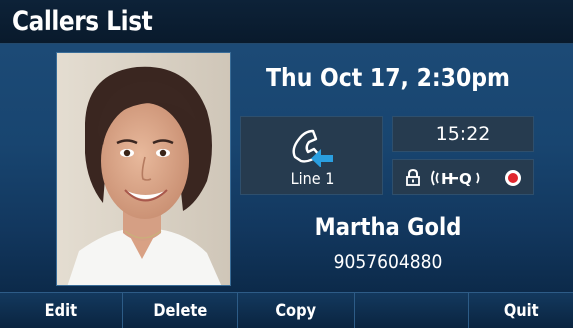 The height and width of the screenshot is (328, 573). Describe the element at coordinates (455, 179) in the screenshot. I see `hd-voice-icon: H Q` at that location.